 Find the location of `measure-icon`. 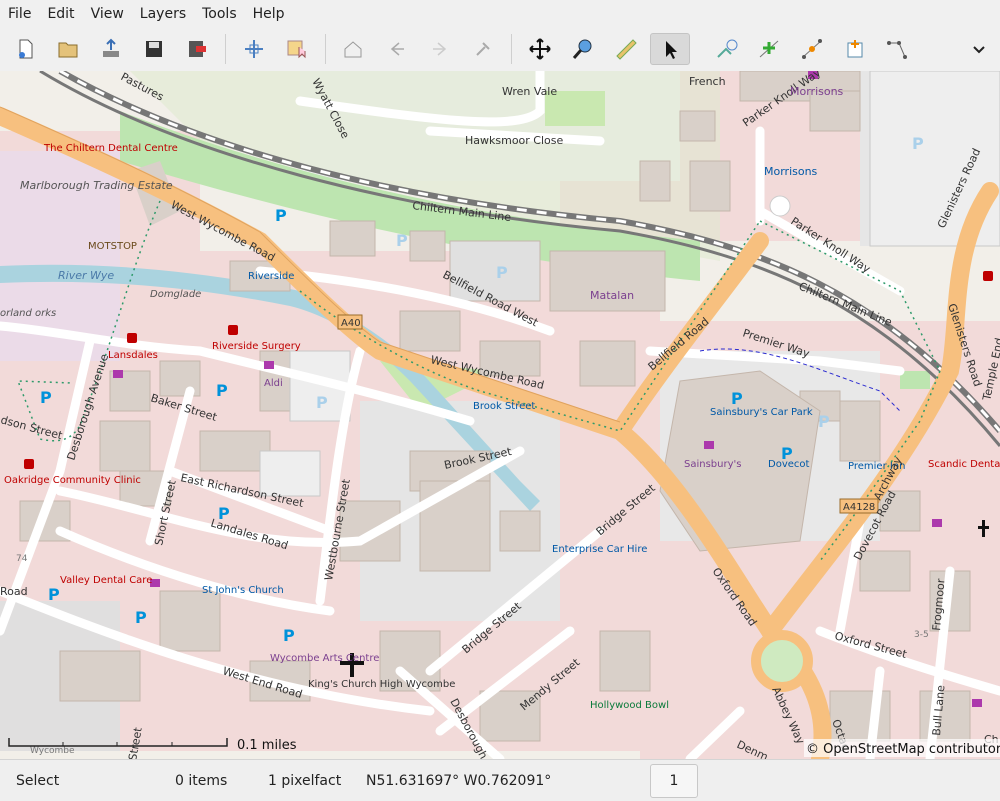

measure-icon is located at coordinates (626, 49).